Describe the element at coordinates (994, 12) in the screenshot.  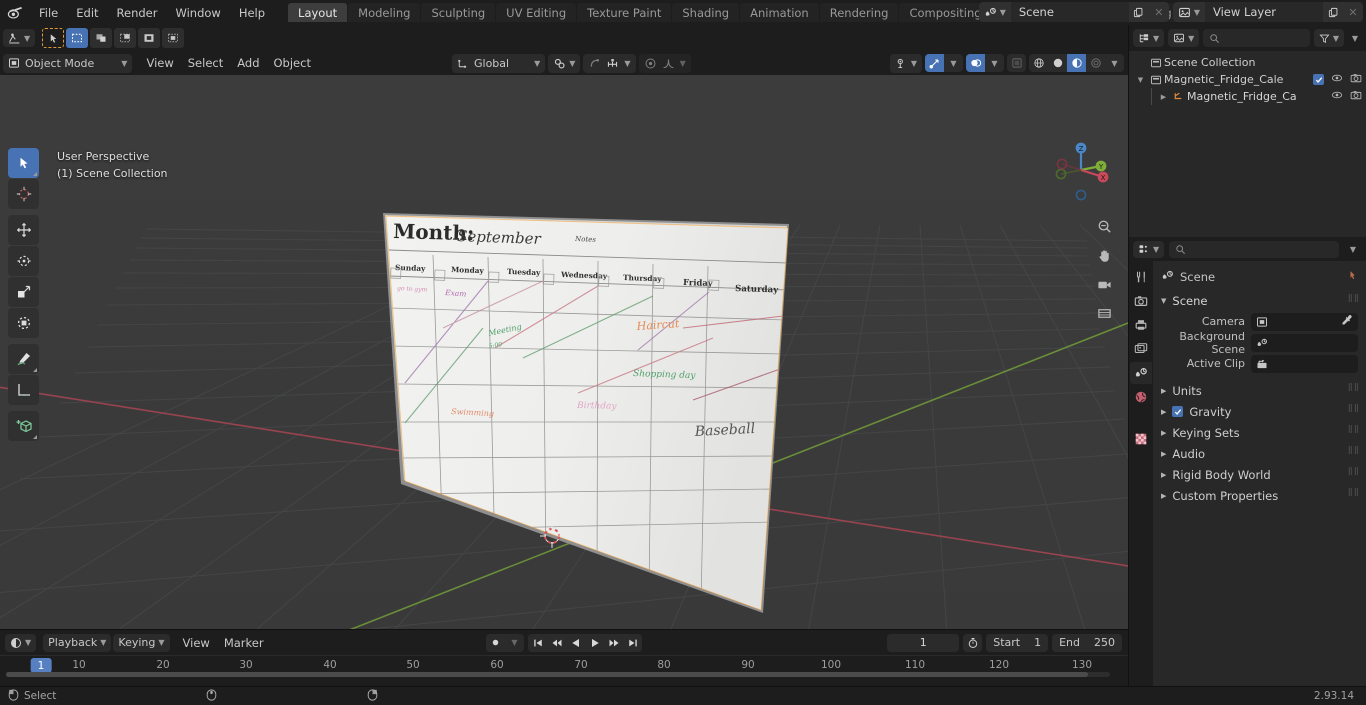
I see `scene-browse-button: ▼` at that location.